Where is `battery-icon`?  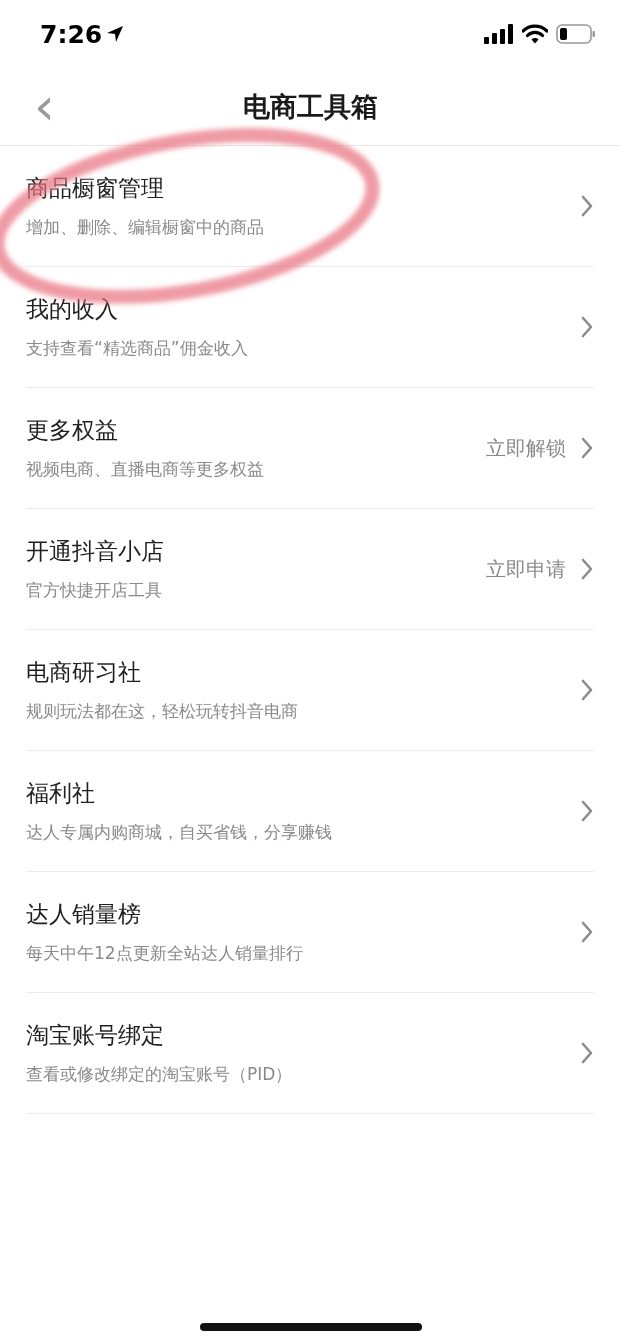 battery-icon is located at coordinates (576, 34).